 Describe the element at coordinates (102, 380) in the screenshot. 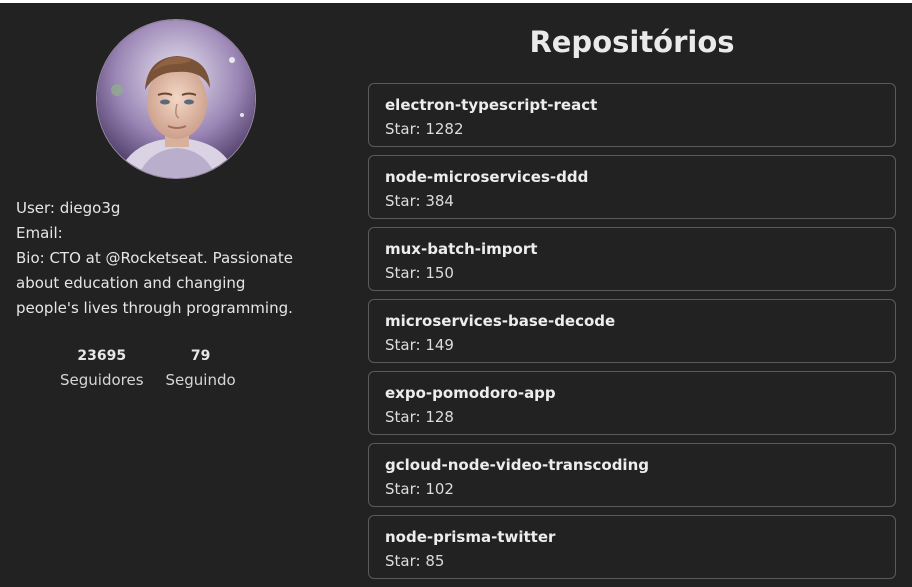

I see `followers-label: Seguidores` at that location.